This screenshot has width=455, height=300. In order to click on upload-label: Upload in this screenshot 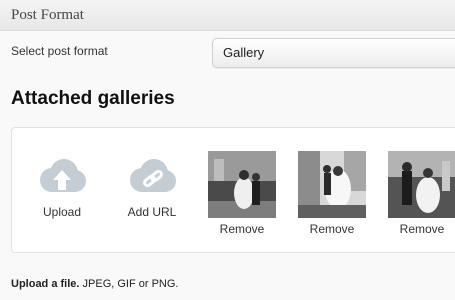, I will do `click(62, 212)`.